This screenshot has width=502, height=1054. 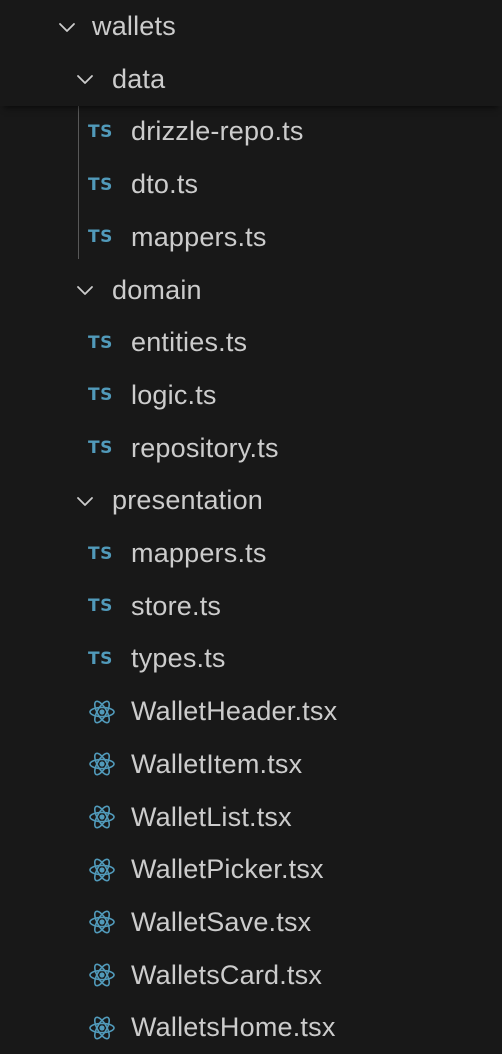 What do you see at coordinates (174, 394) in the screenshot?
I see `tree-item-label: logic.ts` at bounding box center [174, 394].